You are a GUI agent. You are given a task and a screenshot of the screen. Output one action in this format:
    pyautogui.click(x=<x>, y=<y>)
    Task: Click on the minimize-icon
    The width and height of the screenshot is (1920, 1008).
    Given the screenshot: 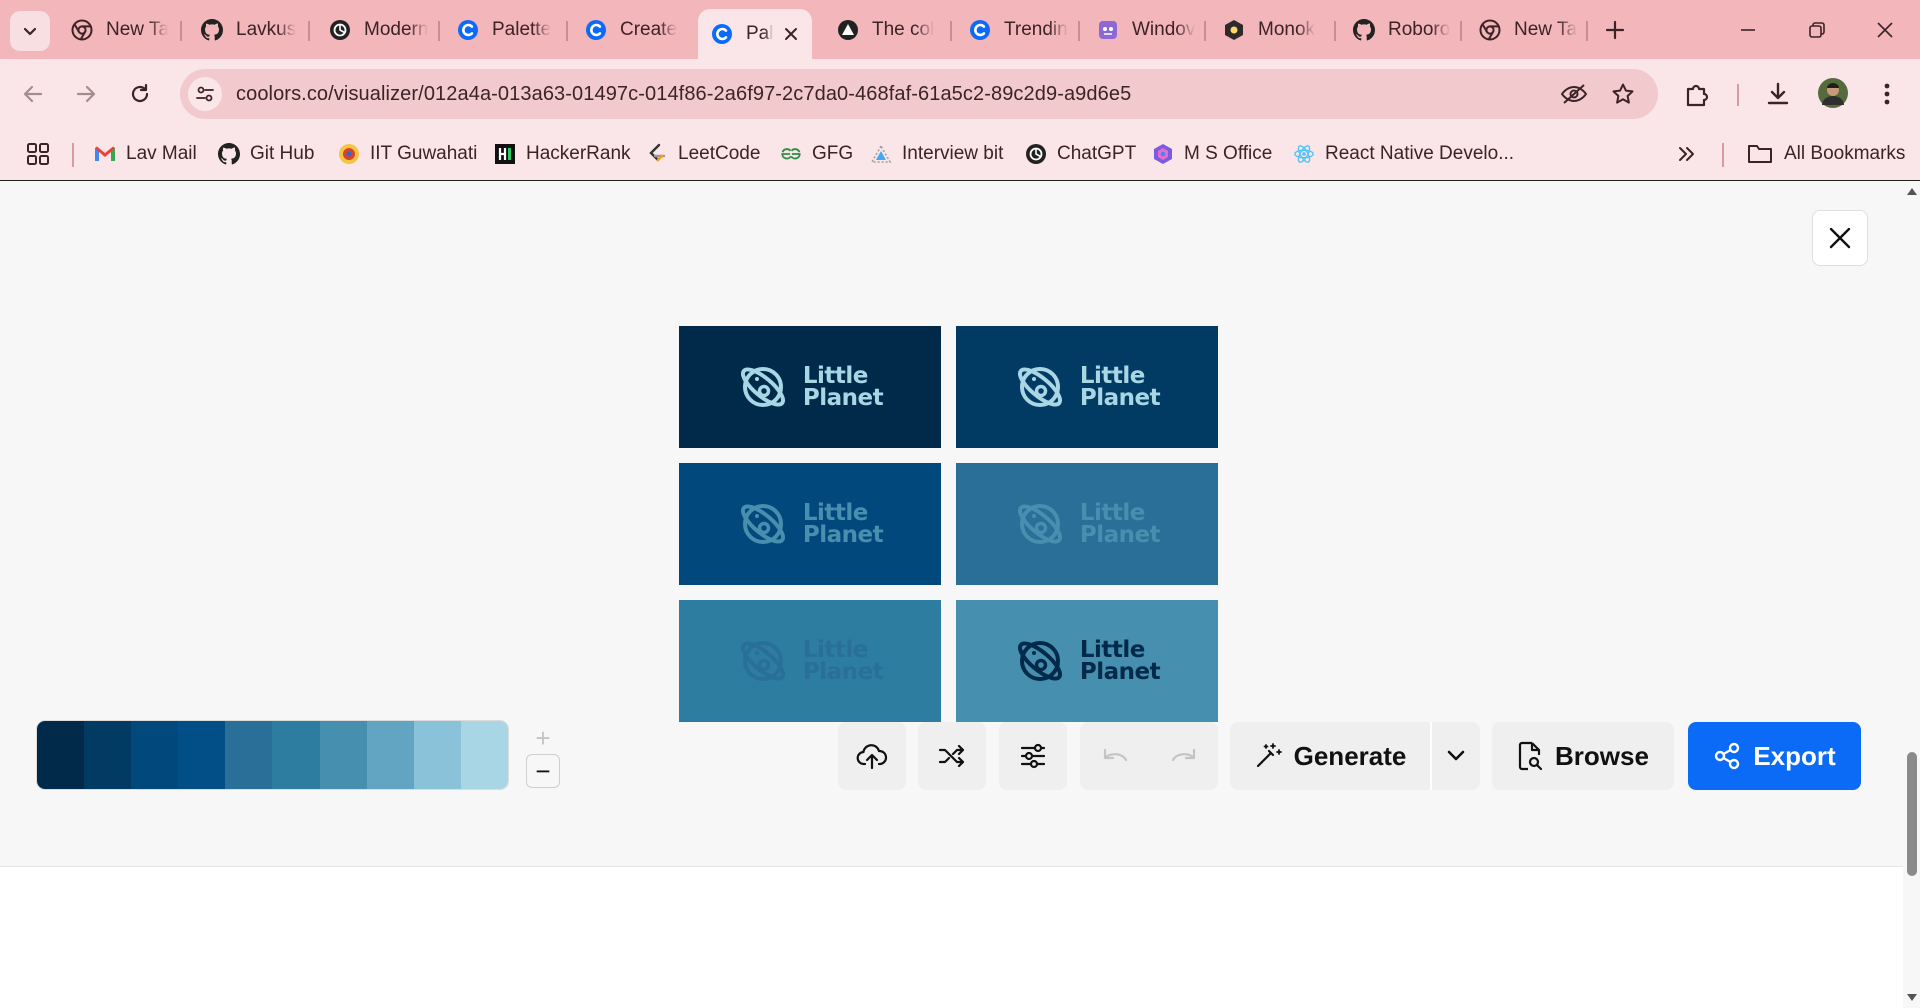 What is the action you would take?
    pyautogui.click(x=1748, y=29)
    